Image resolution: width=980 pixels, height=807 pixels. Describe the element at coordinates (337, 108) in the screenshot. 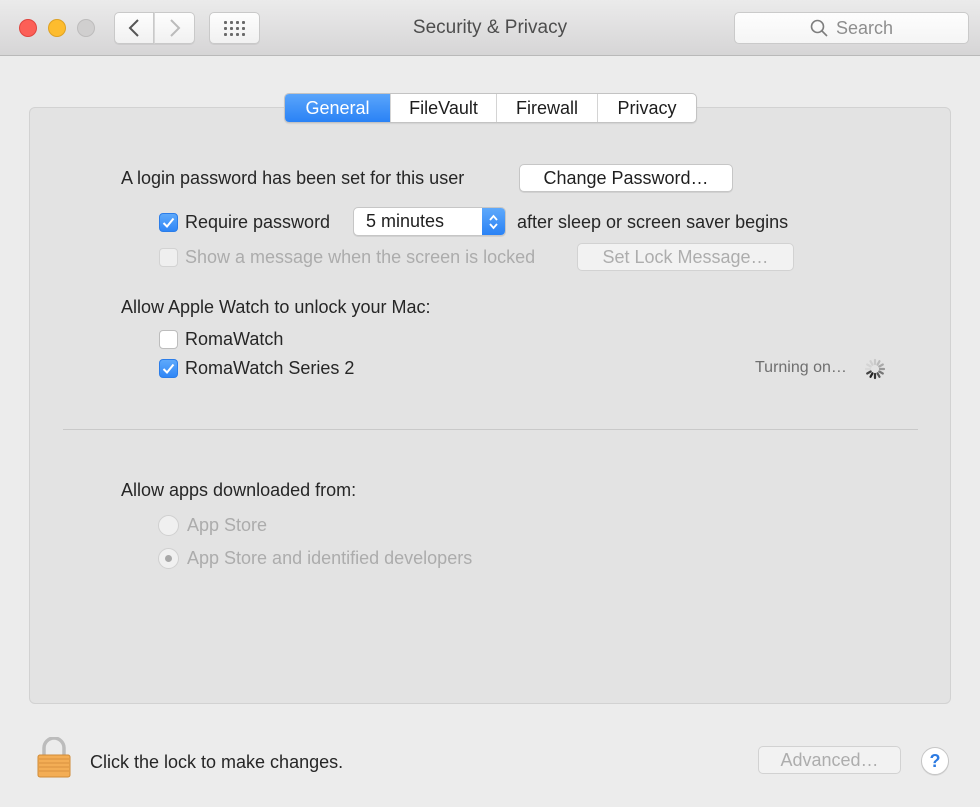

I see `tab-general: General` at that location.